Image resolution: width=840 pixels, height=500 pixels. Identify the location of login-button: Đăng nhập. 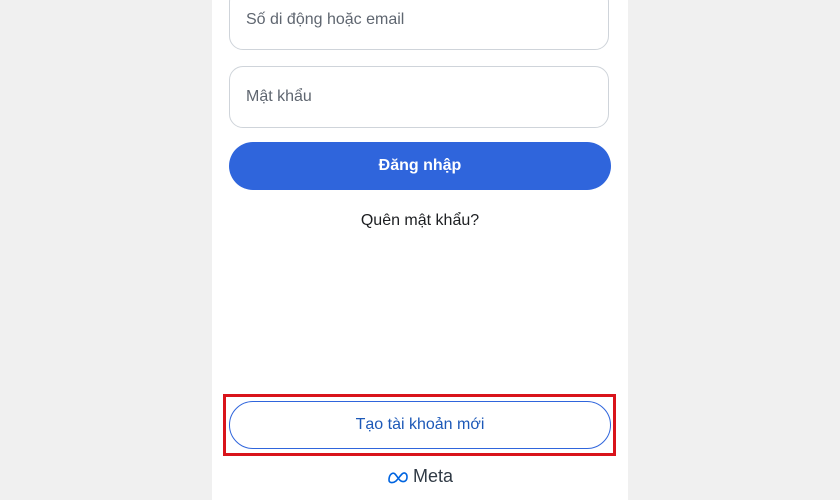
(420, 166).